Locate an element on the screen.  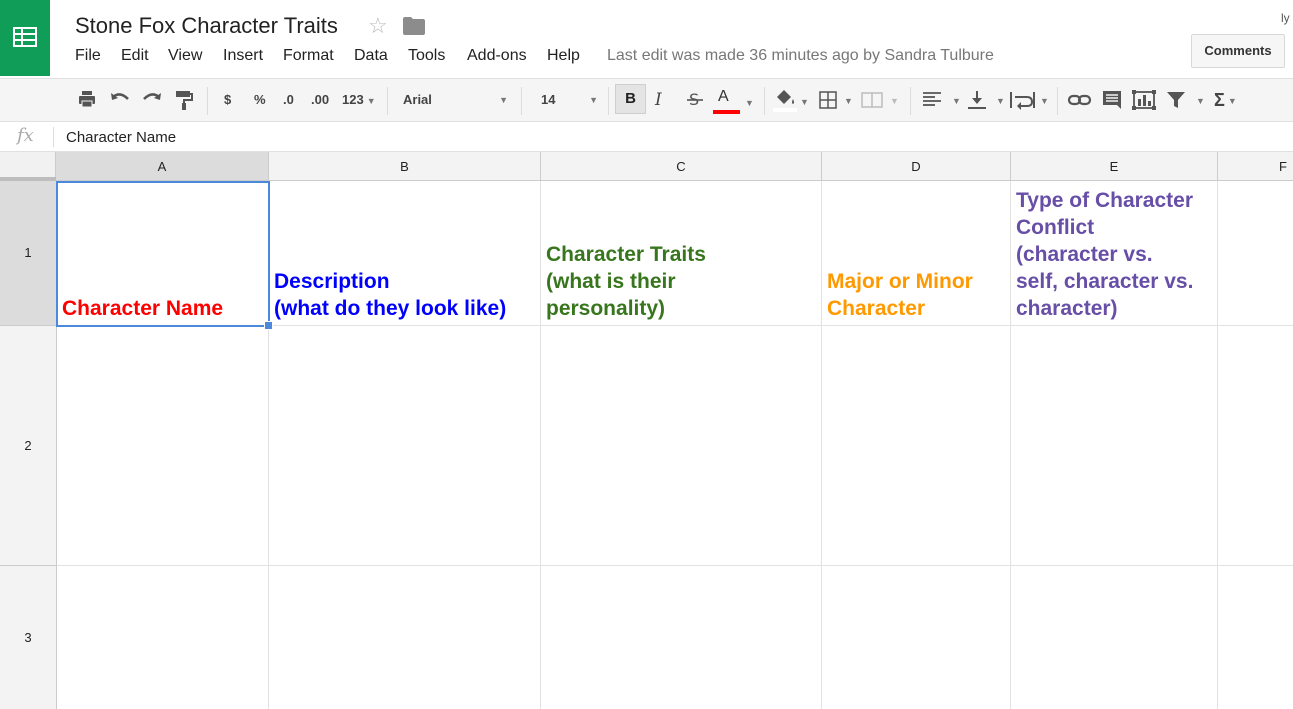
cell-text-line: Description is located at coordinates (332, 281).